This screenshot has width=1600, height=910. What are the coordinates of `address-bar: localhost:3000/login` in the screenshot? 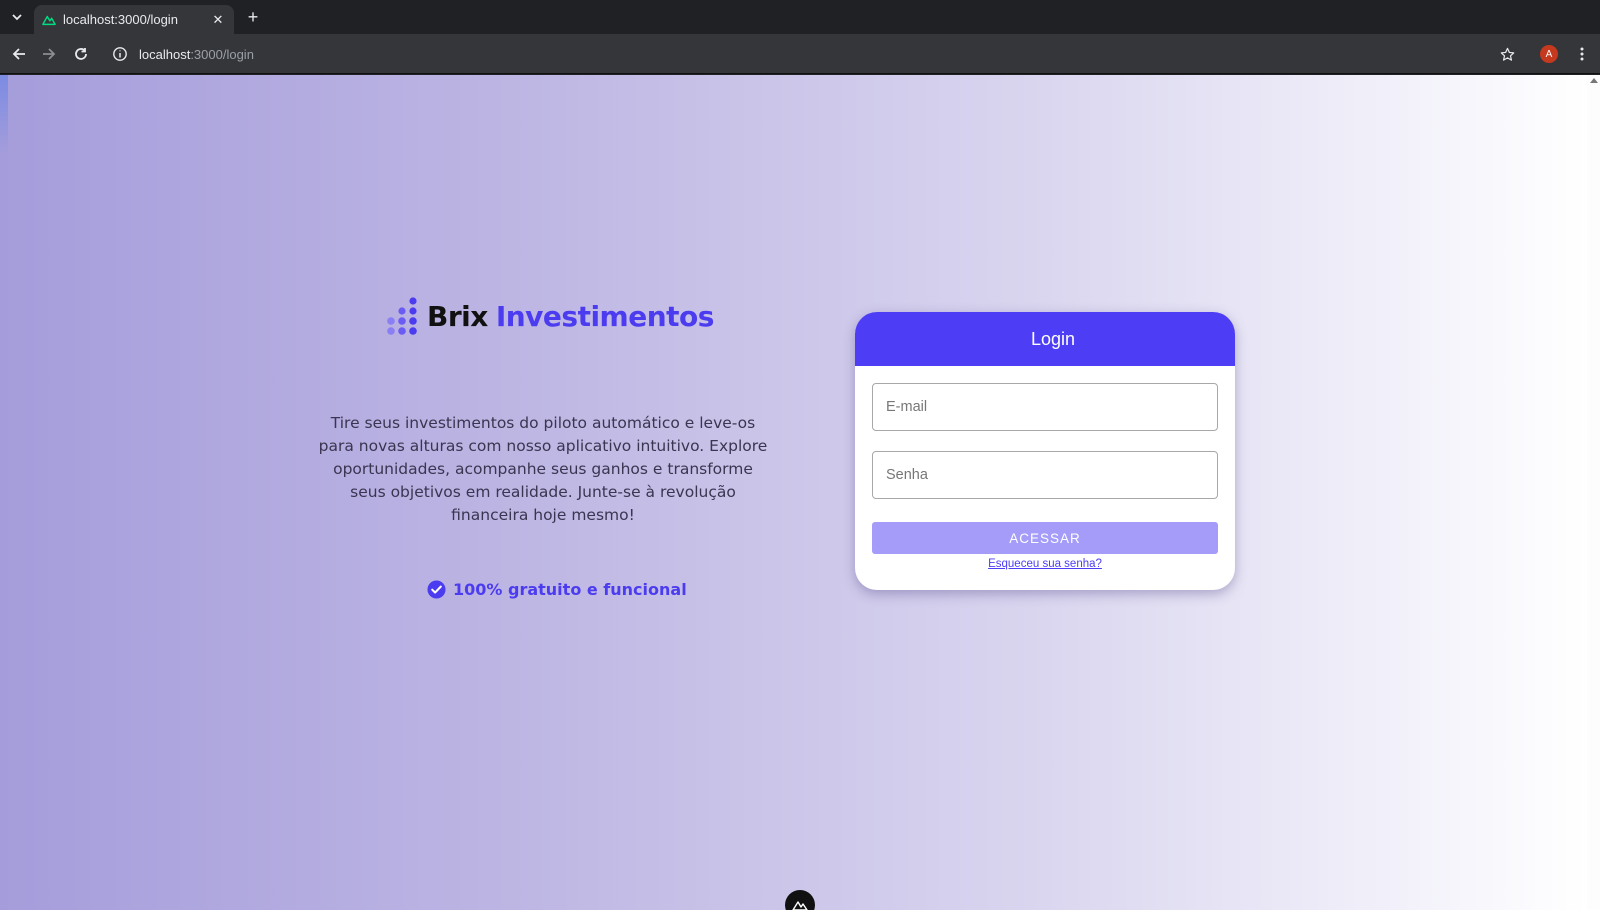 It's located at (794, 54).